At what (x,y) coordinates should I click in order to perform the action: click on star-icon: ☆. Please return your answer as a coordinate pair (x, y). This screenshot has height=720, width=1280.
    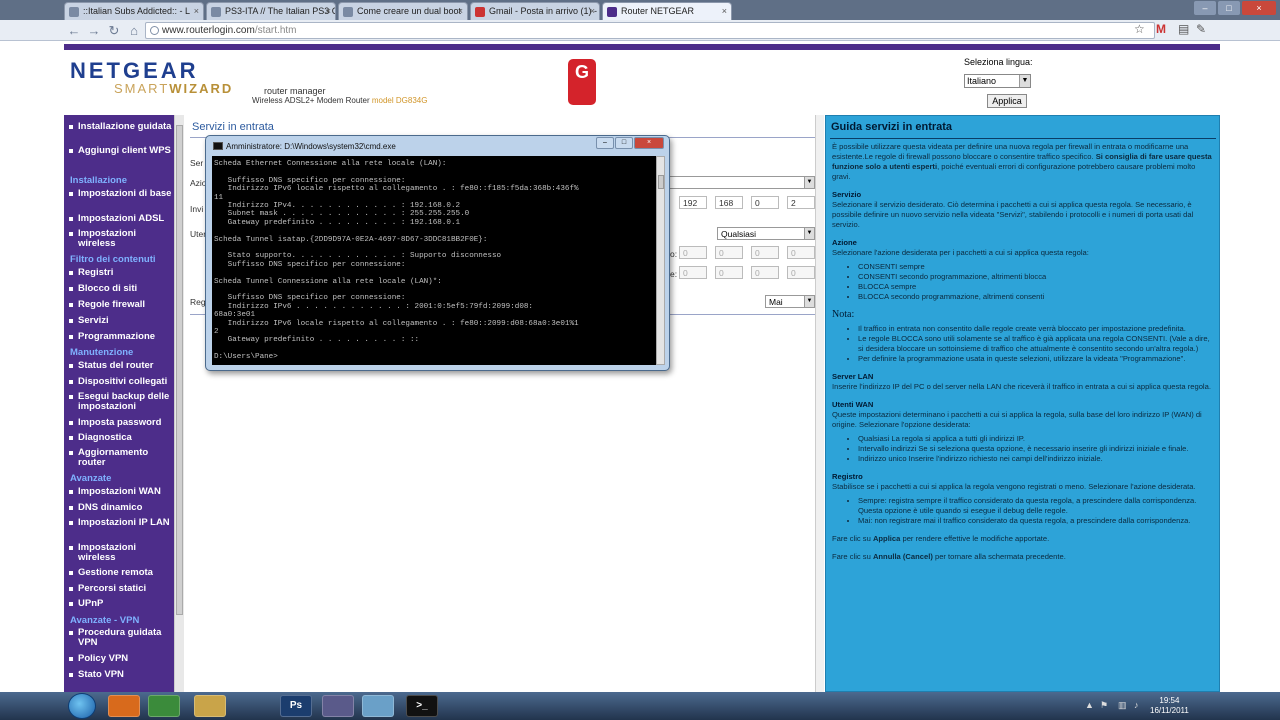
    Looking at the image, I should click on (1139, 29).